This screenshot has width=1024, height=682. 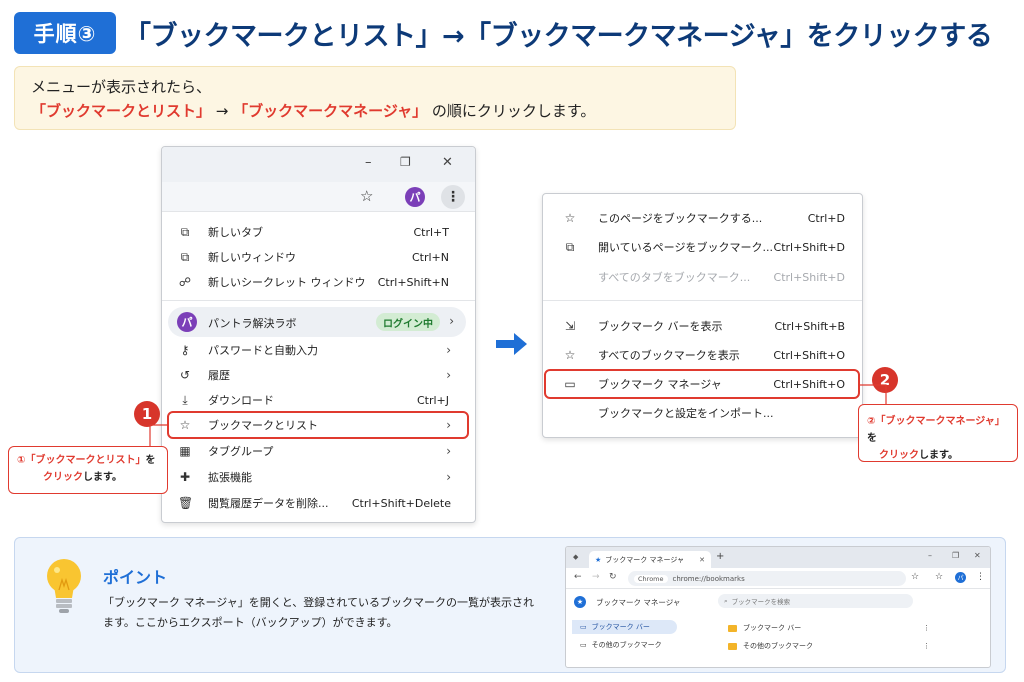 I want to click on url-field: Chrome chrome://bookmarks, so click(x=767, y=578).